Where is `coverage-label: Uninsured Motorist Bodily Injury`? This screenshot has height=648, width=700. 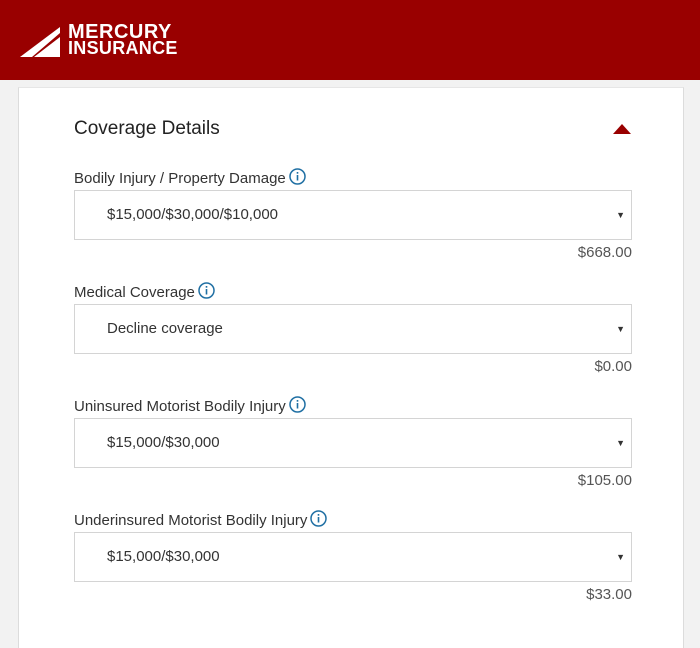
coverage-label: Uninsured Motorist Bodily Injury is located at coordinates (190, 406).